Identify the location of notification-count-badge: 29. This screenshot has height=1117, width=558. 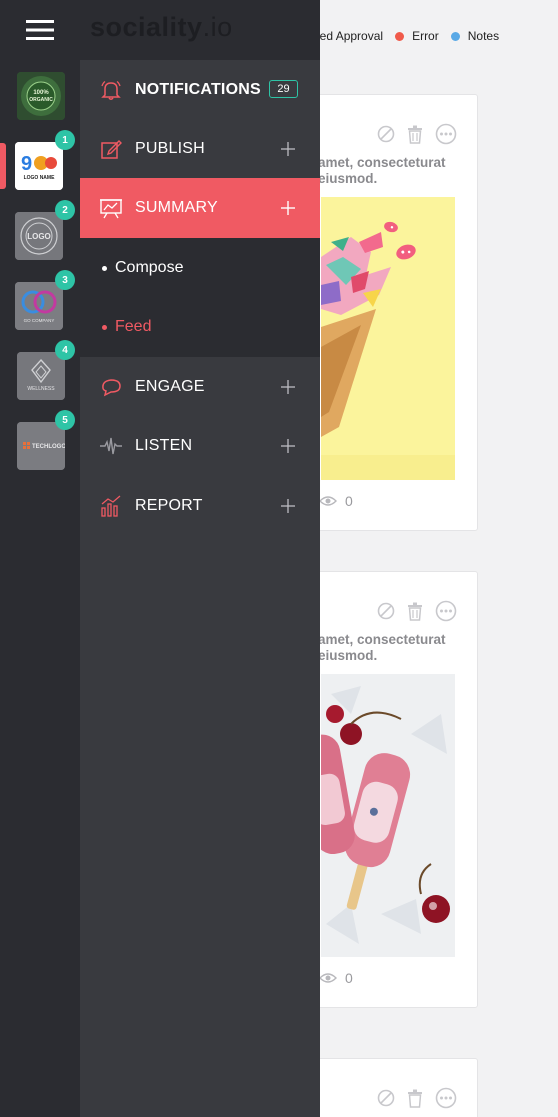
(283, 89).